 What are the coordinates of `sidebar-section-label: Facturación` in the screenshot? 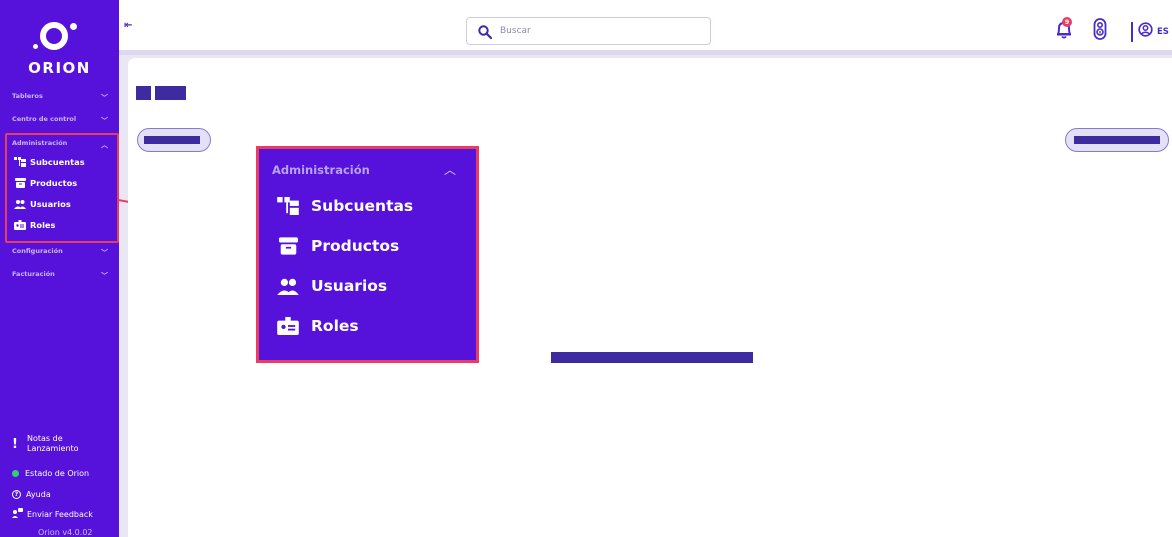 It's located at (33, 274).